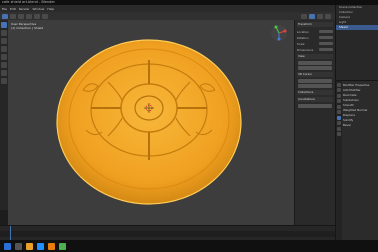 The height and width of the screenshot is (252, 378). Describe the element at coordinates (315, 49) in the screenshot. I see `dimensions-row: Dimensions` at that location.